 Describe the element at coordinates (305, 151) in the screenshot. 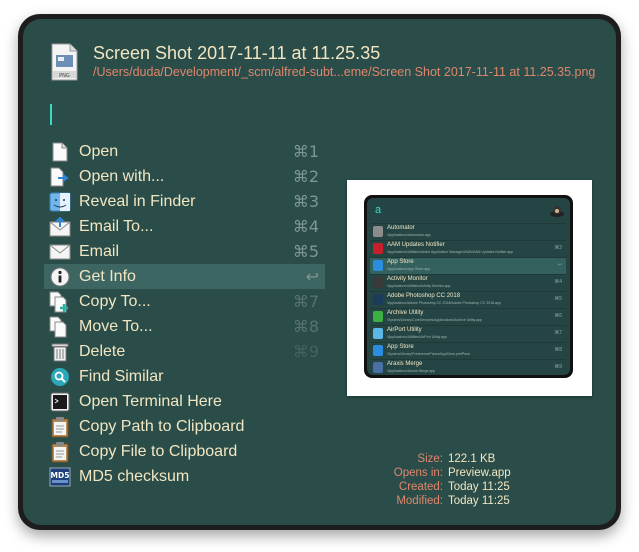

I see `shortcut-hint: ⌘1` at that location.